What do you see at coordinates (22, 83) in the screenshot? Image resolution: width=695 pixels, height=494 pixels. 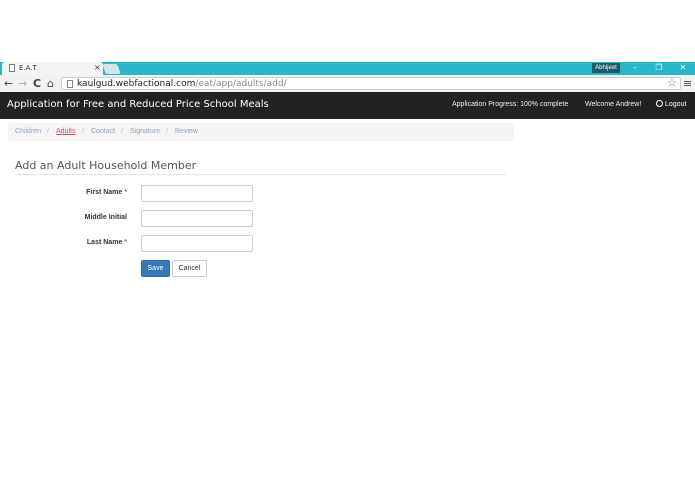 I see `forward-icon: →` at bounding box center [22, 83].